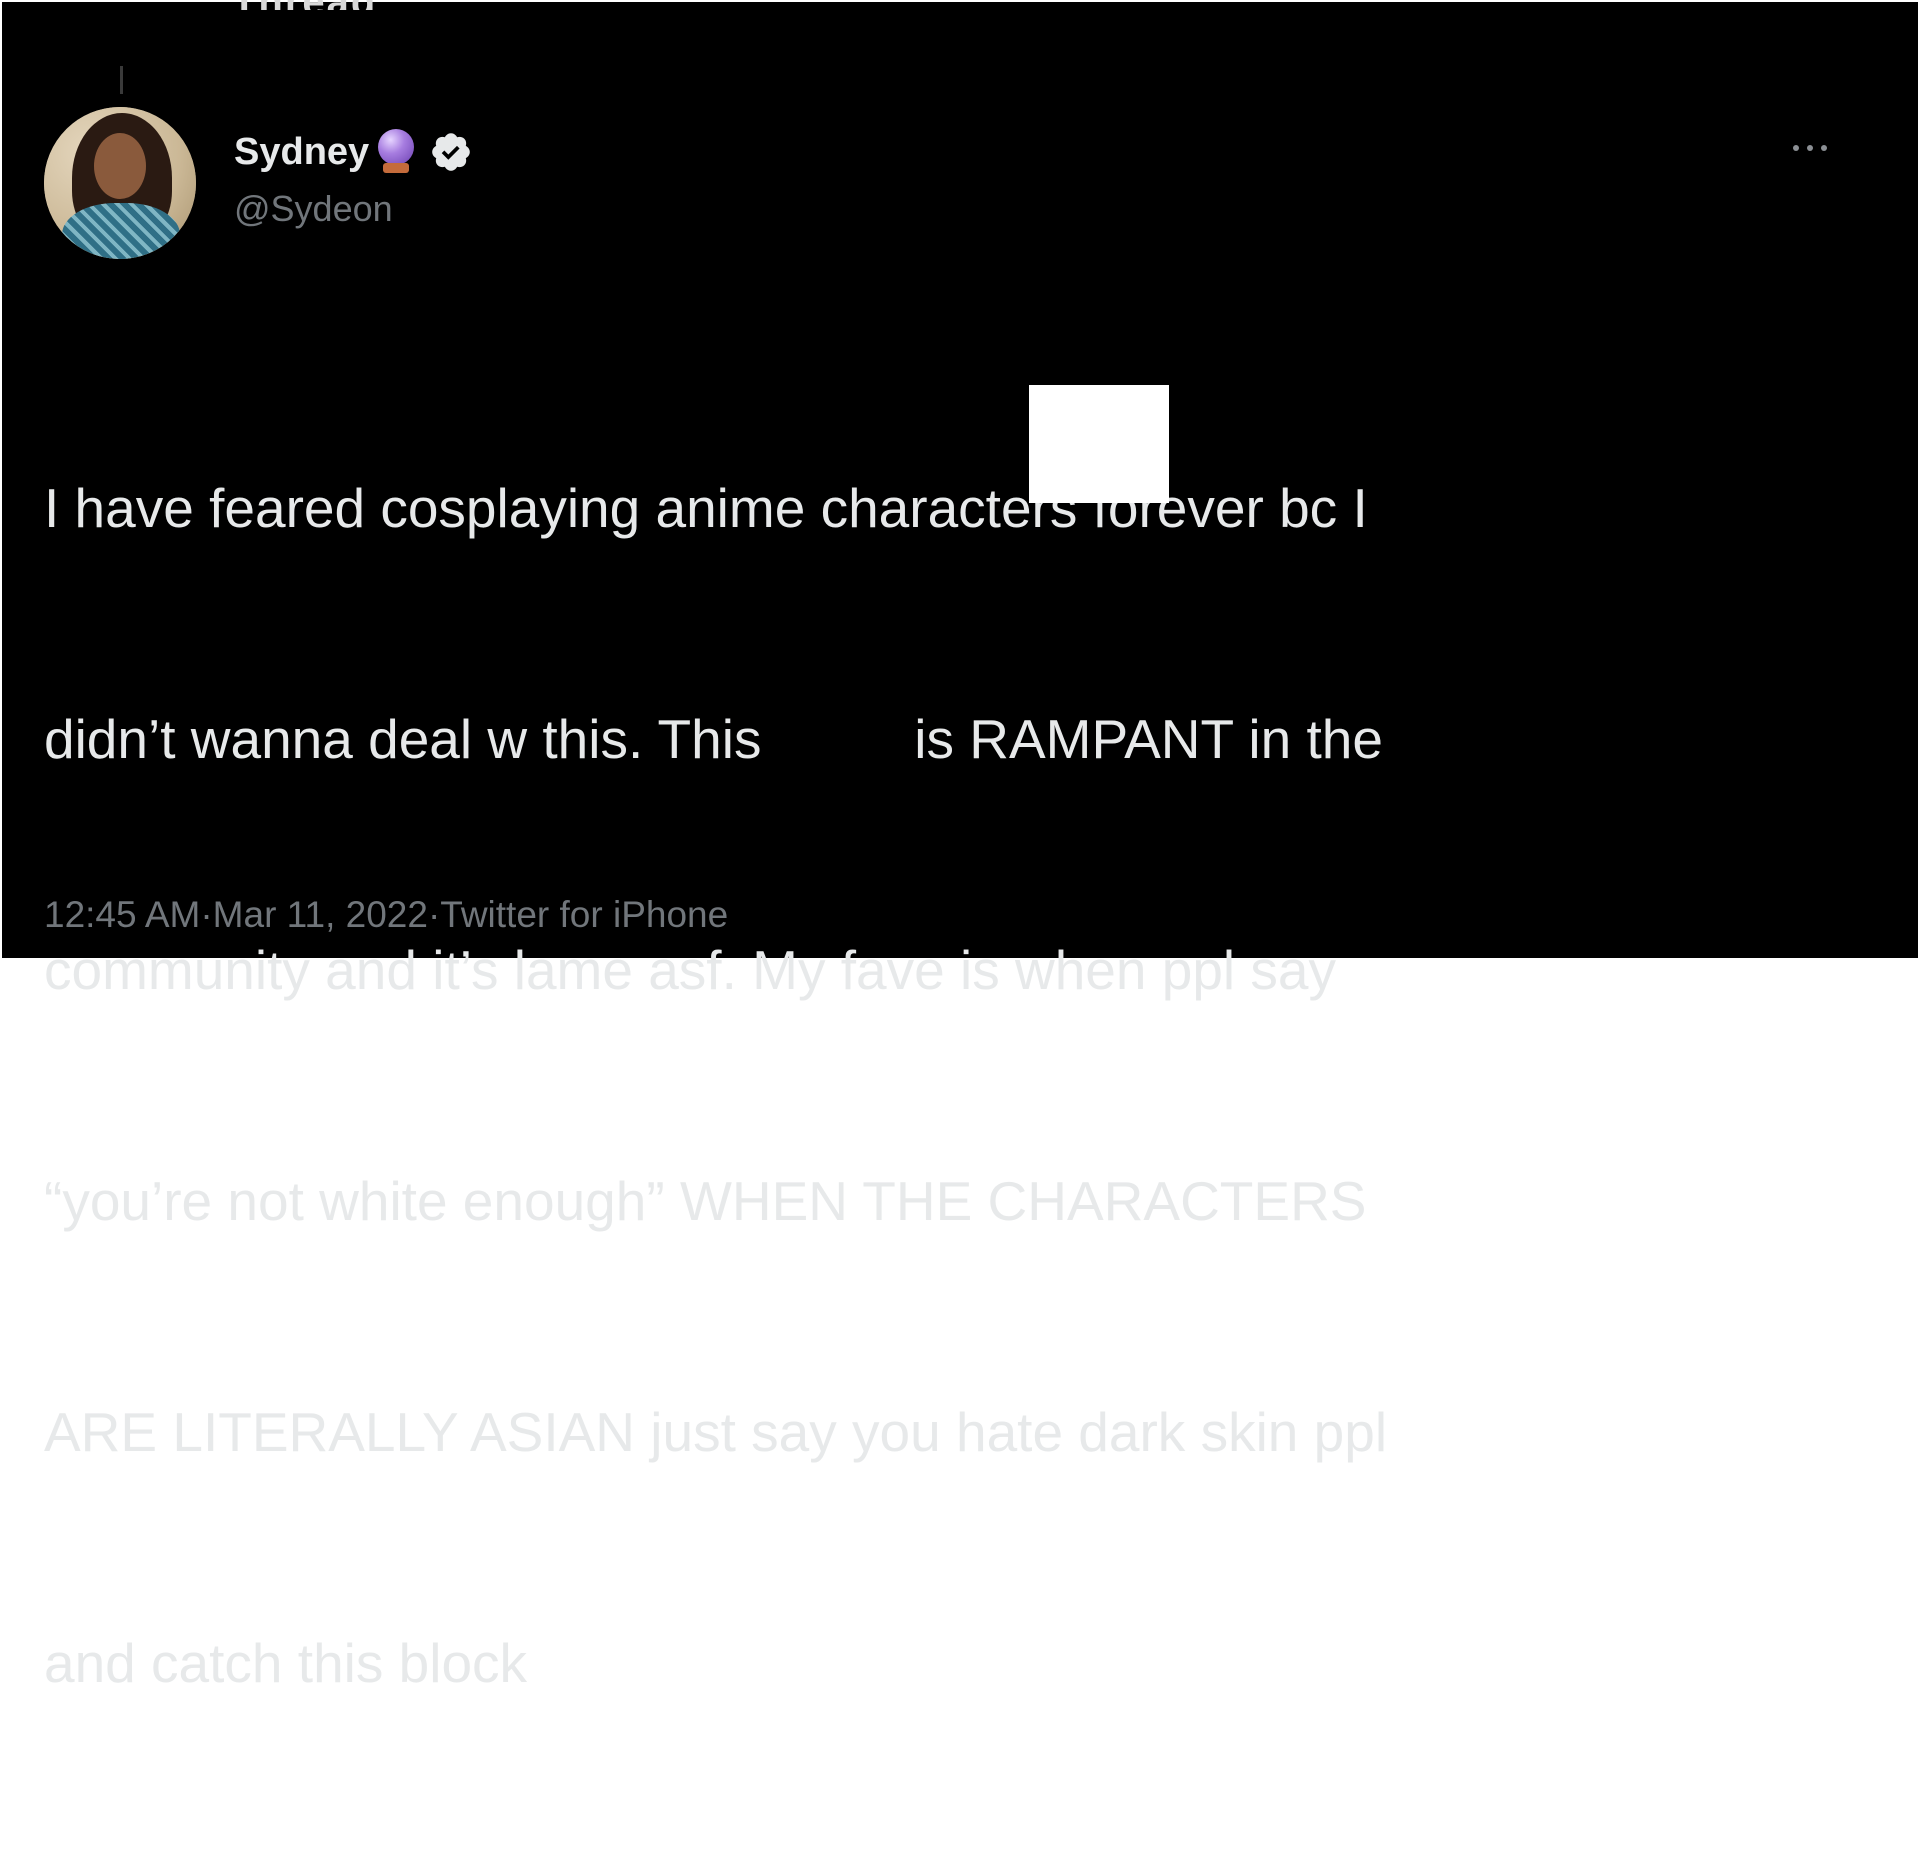 Image resolution: width=1920 pixels, height=1856 pixels. I want to click on redaction-box, so click(1099, 444).